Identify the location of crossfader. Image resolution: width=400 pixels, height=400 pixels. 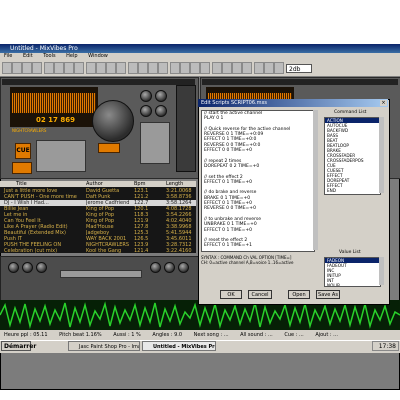
(101, 274).